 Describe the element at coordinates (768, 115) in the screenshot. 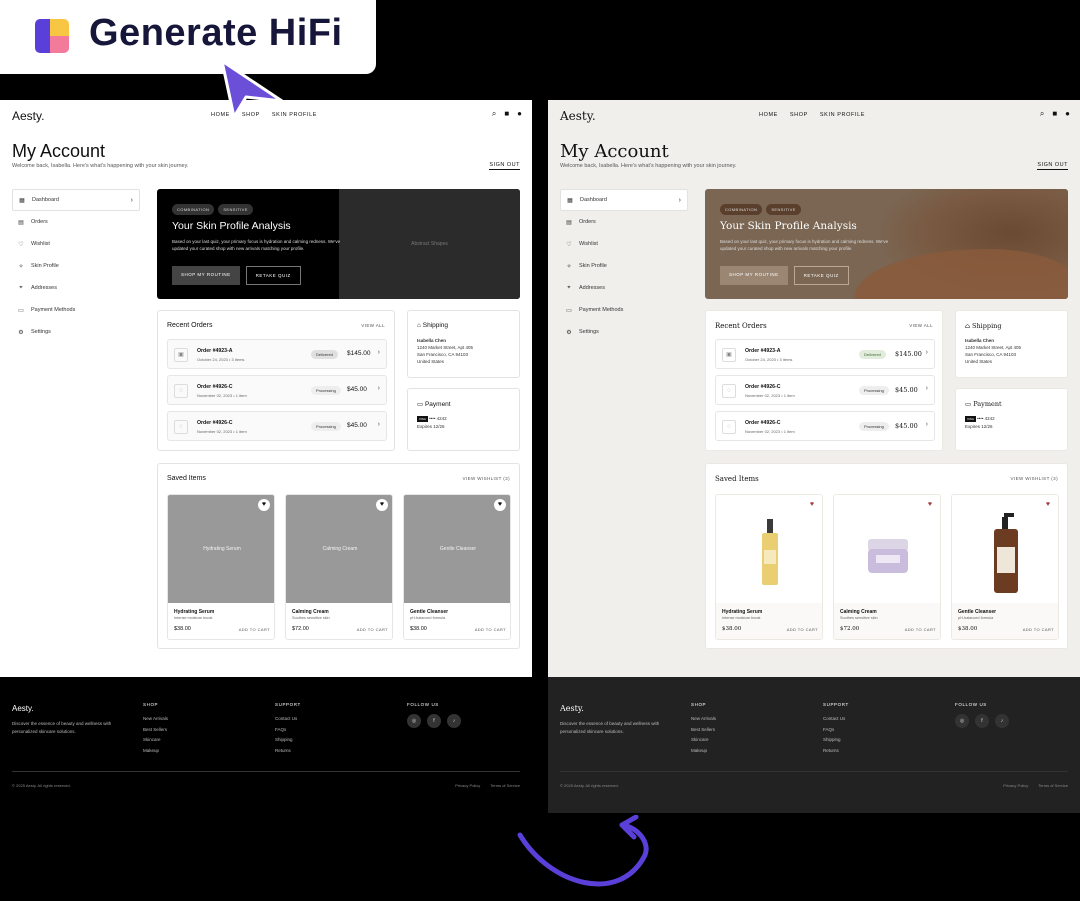

I see `nav-home: HOME` at that location.